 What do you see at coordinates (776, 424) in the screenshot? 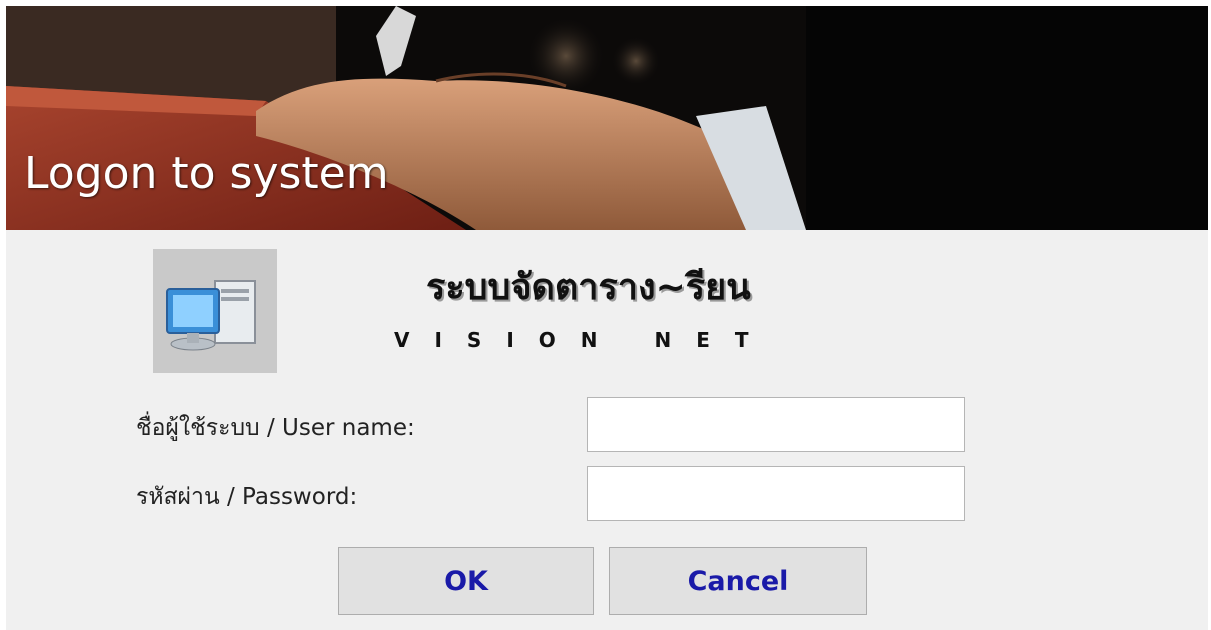
I see `username-input` at bounding box center [776, 424].